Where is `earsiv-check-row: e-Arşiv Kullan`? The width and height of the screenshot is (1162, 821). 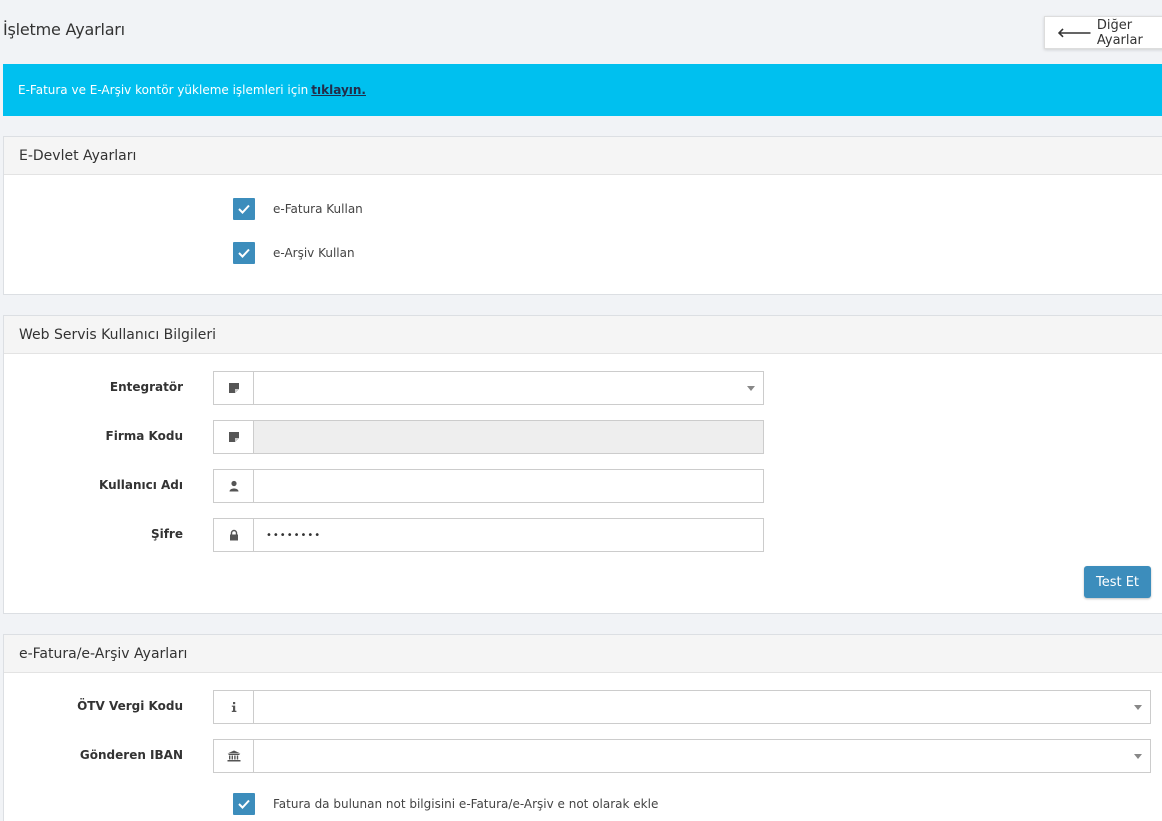 earsiv-check-row: e-Arşiv Kullan is located at coordinates (294, 253).